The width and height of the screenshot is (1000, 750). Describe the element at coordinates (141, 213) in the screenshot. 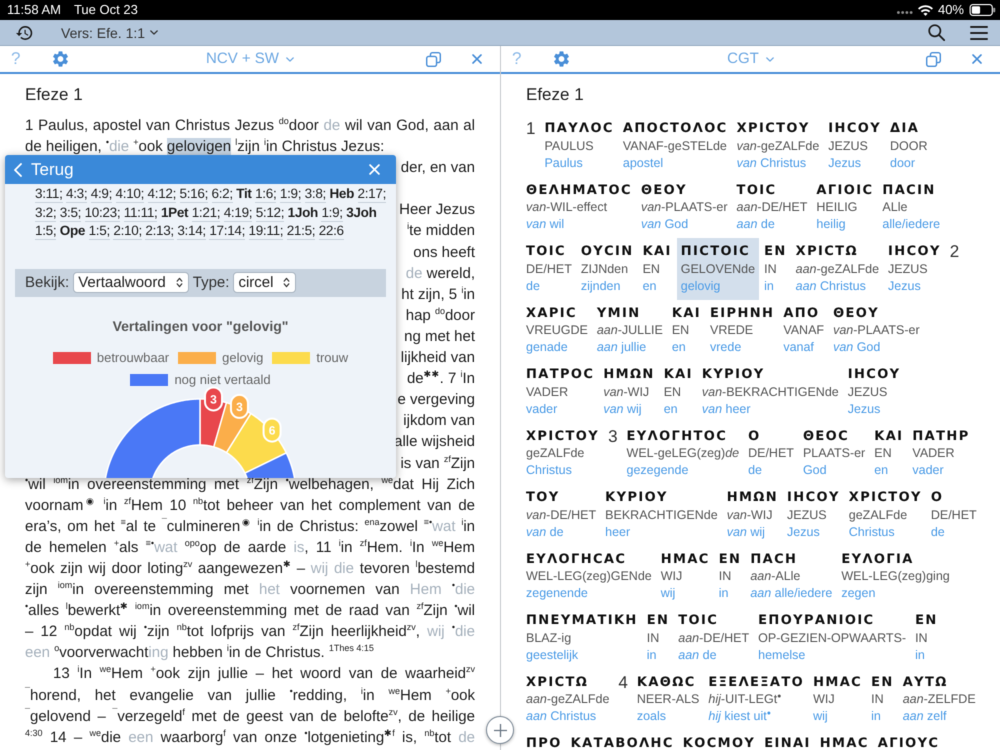

I see `reference-link: 11:11;` at that location.